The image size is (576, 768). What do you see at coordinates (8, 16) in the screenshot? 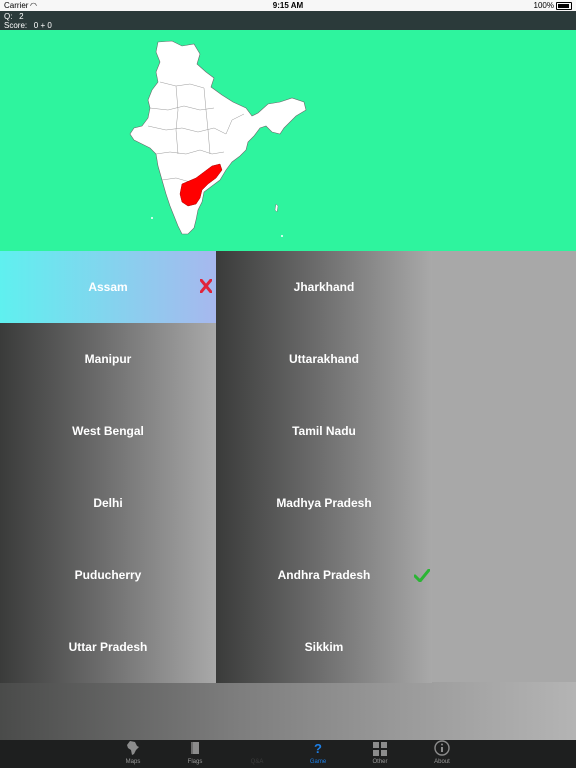
I see `question-label: Q:` at bounding box center [8, 16].